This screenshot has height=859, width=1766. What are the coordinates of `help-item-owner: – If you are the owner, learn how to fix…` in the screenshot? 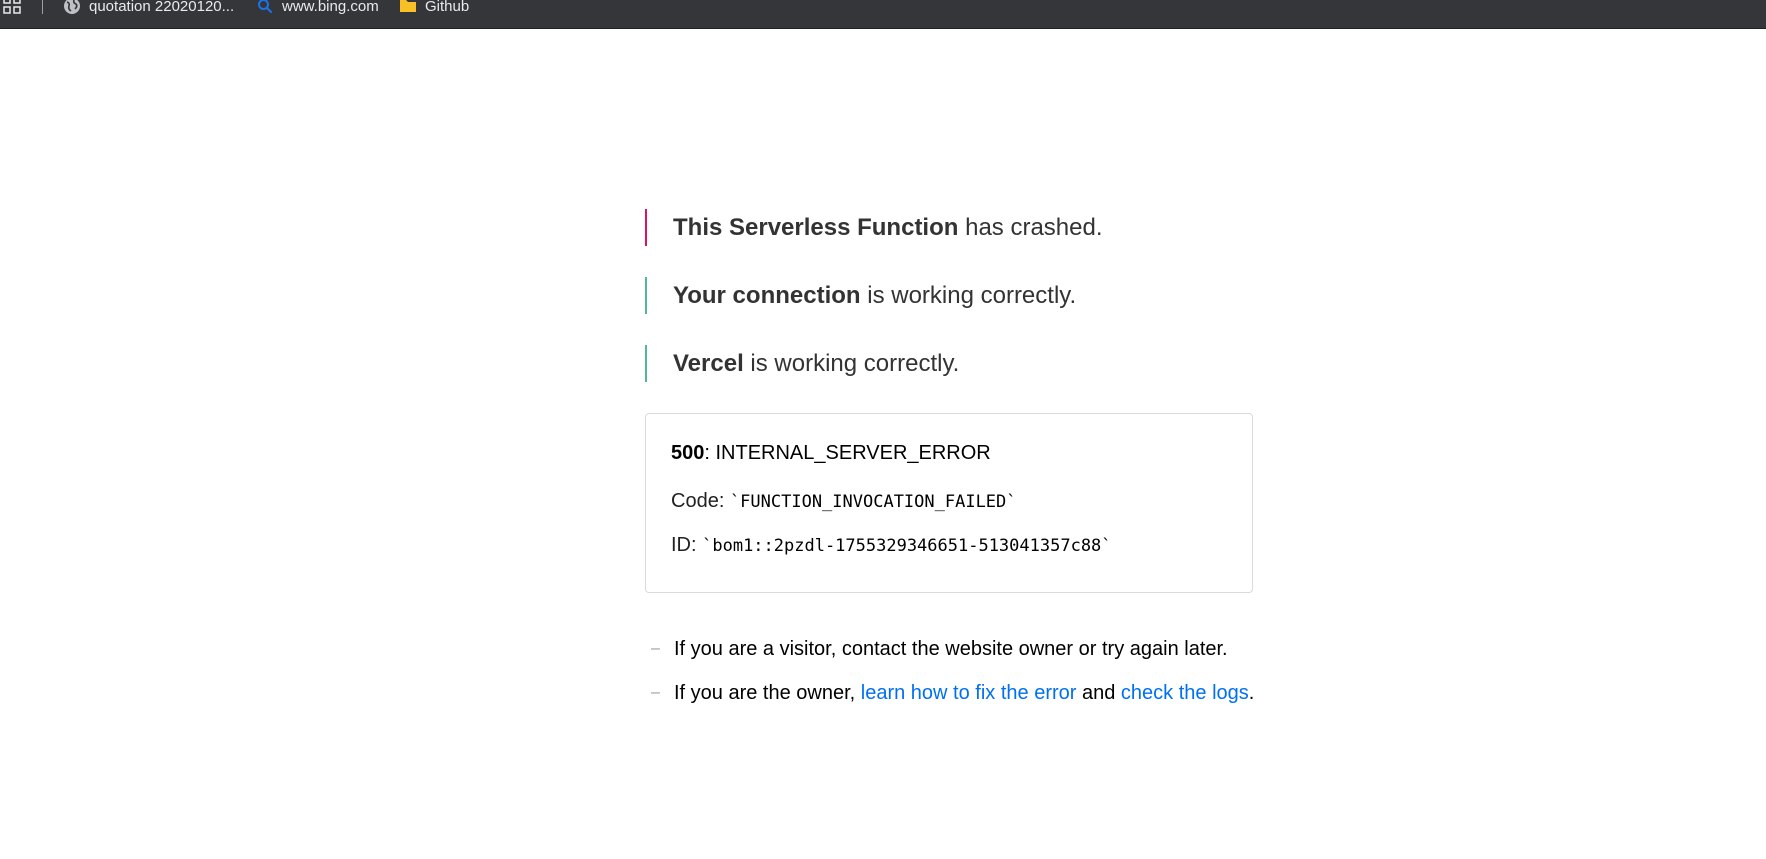 It's located at (965, 693).